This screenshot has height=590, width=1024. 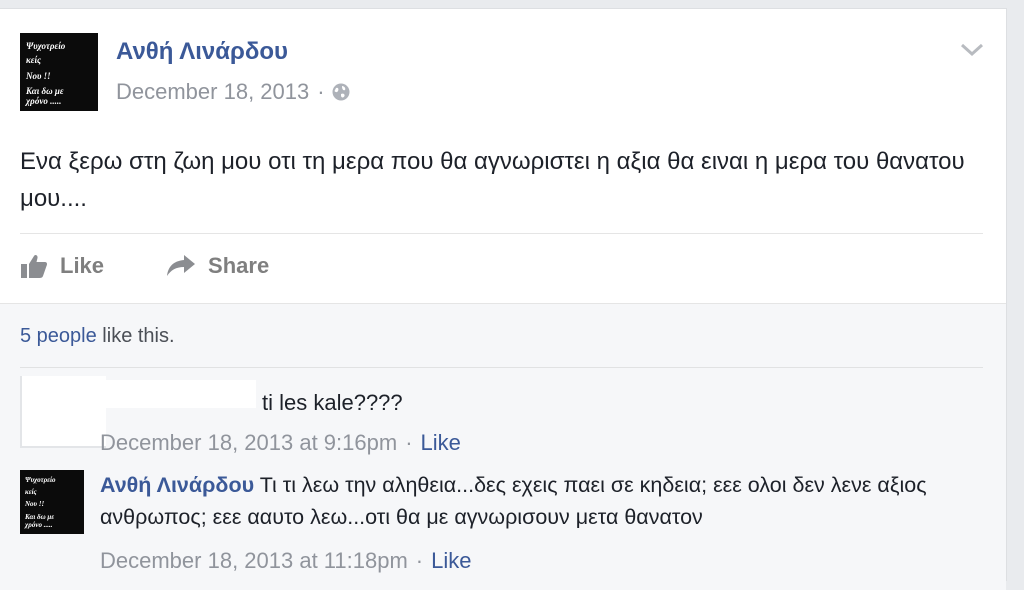 I want to click on share-label: Share, so click(x=239, y=265).